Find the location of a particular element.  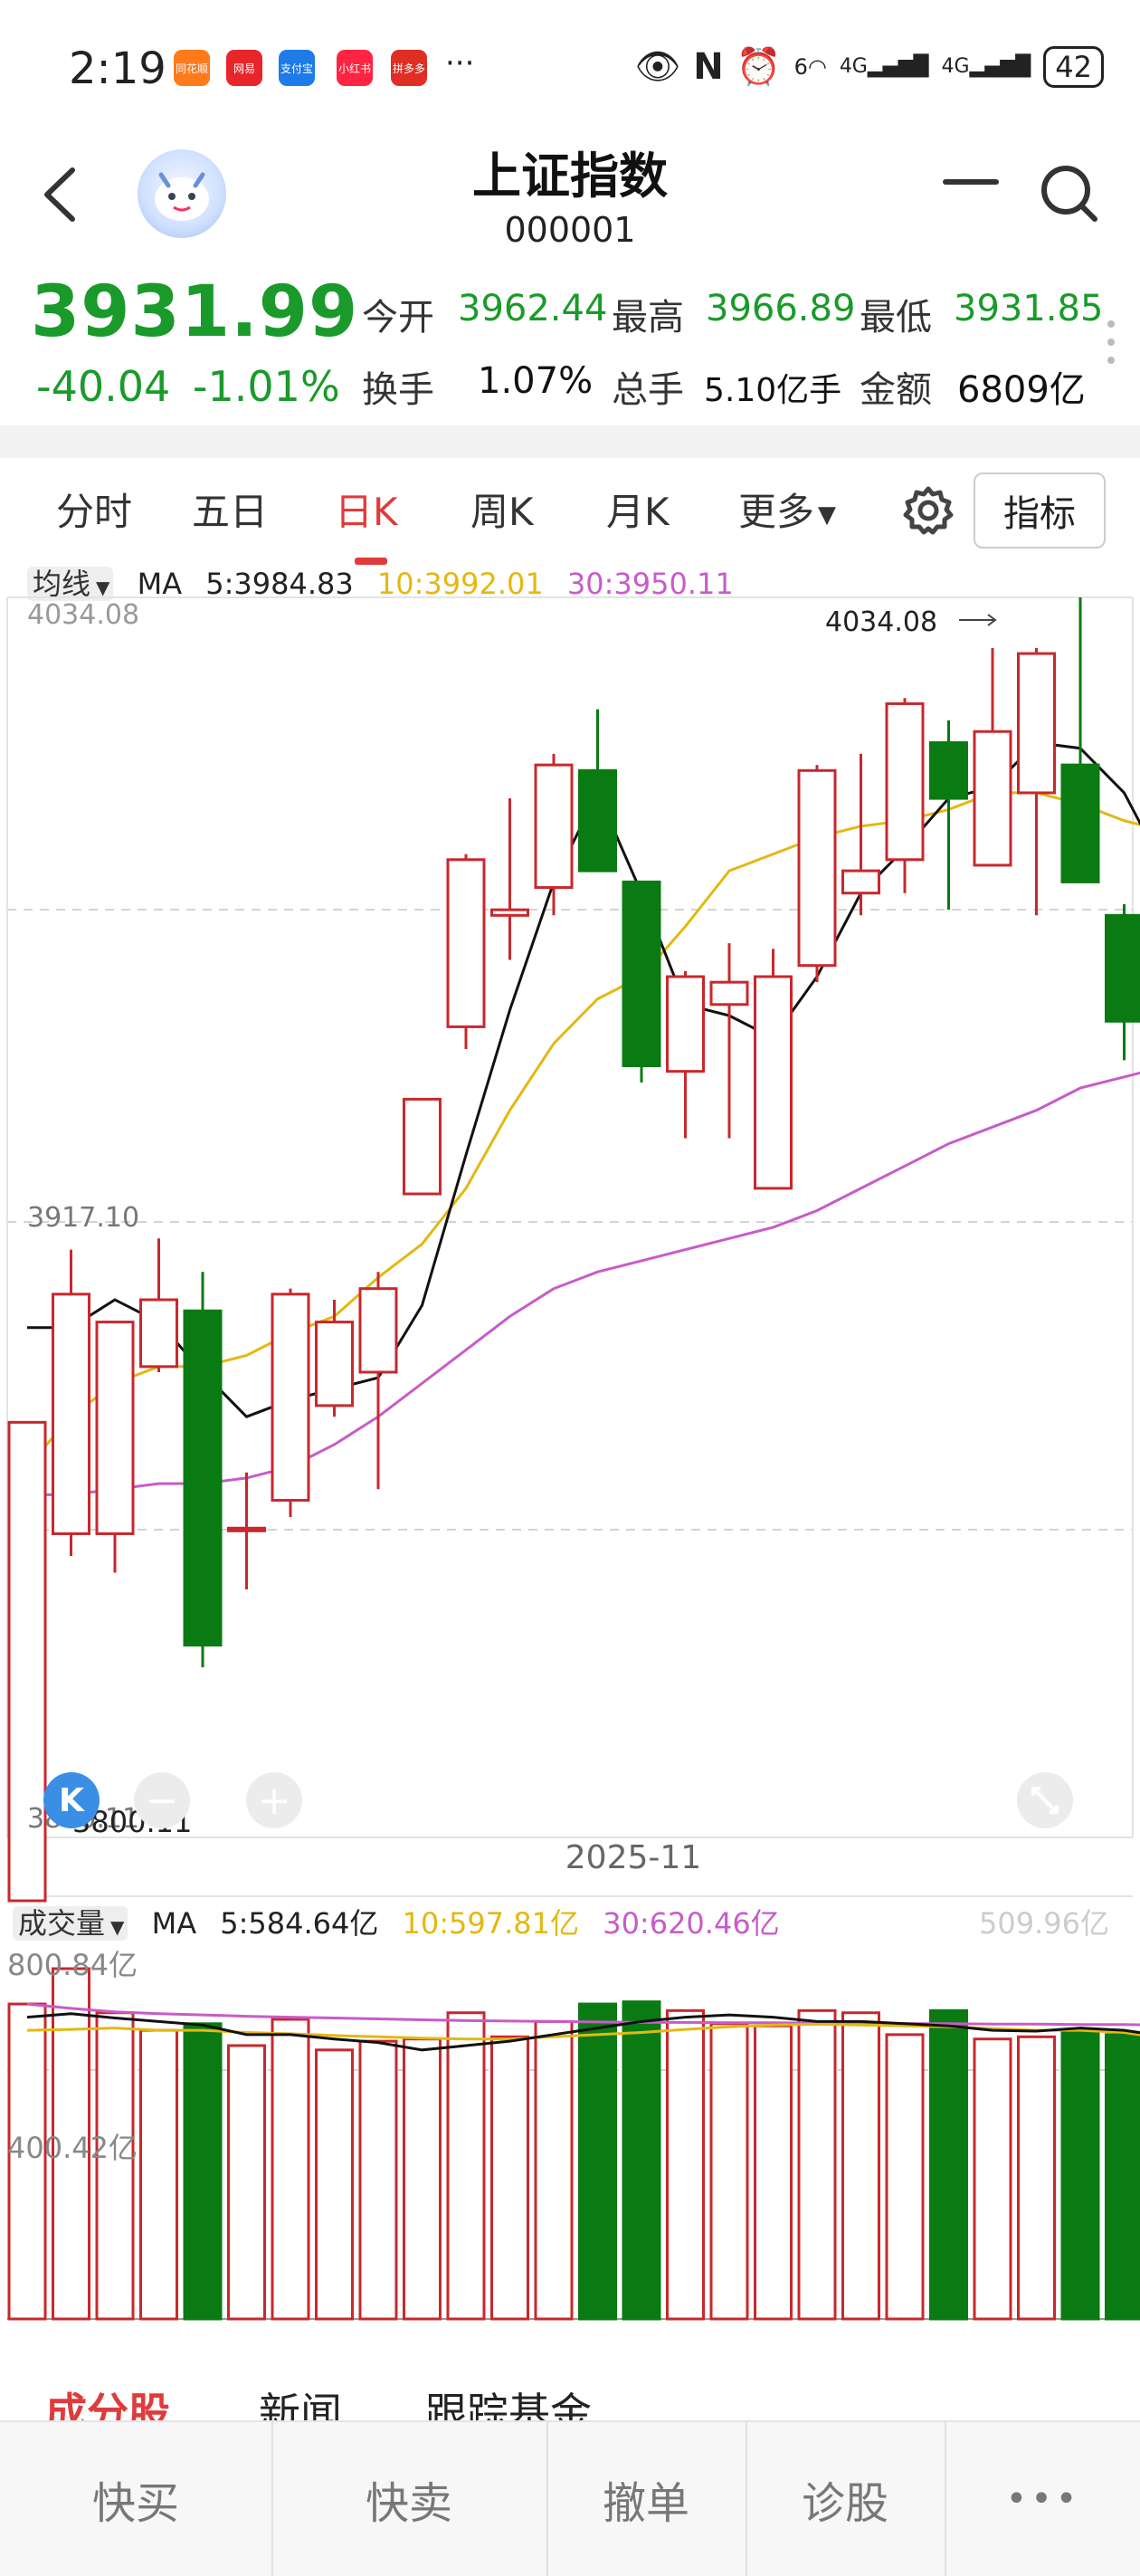

diagnose-stock-button: 诊股 is located at coordinates (845, 2499).